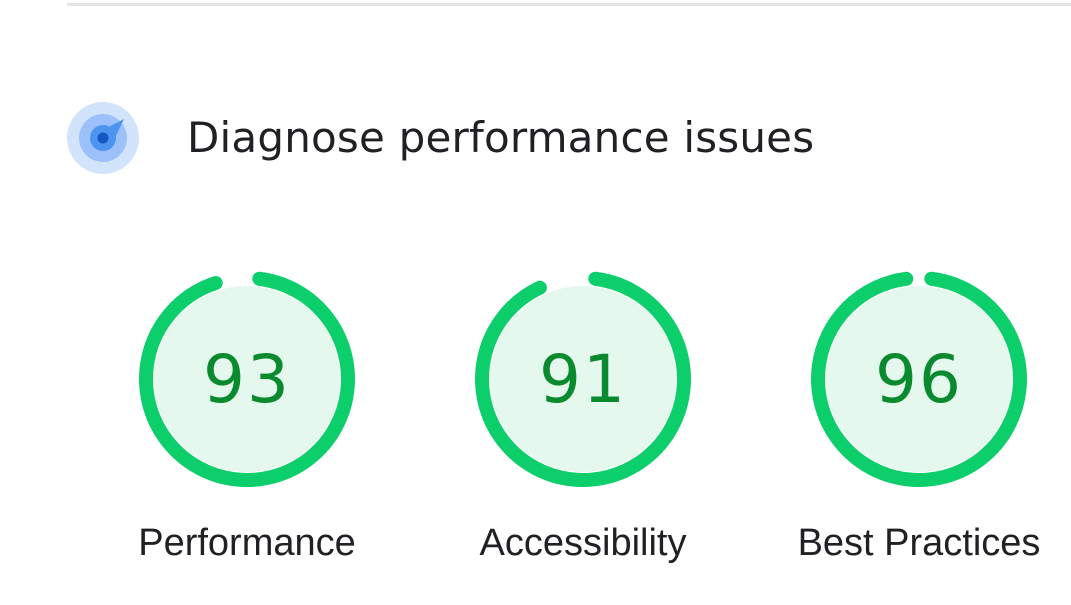  I want to click on gauge-label-performance: Performance, so click(247, 543).